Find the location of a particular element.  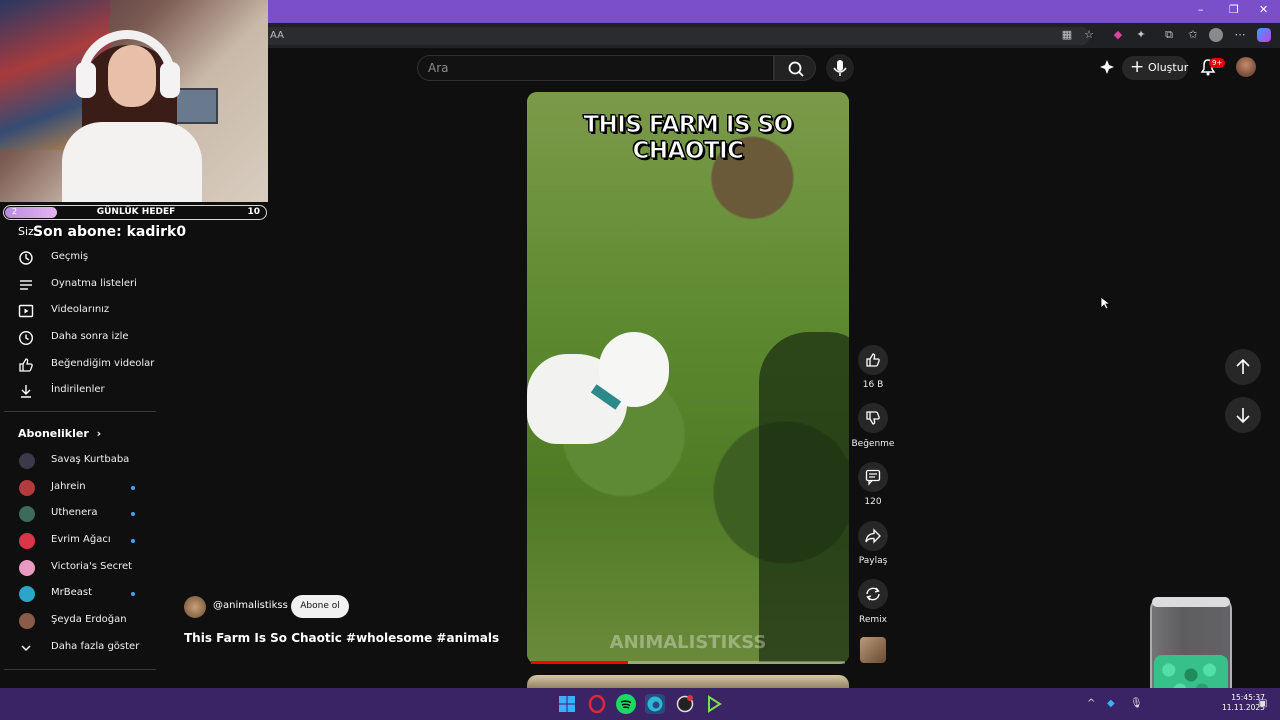

subscription-item: MrBeast is located at coordinates (78, 594).